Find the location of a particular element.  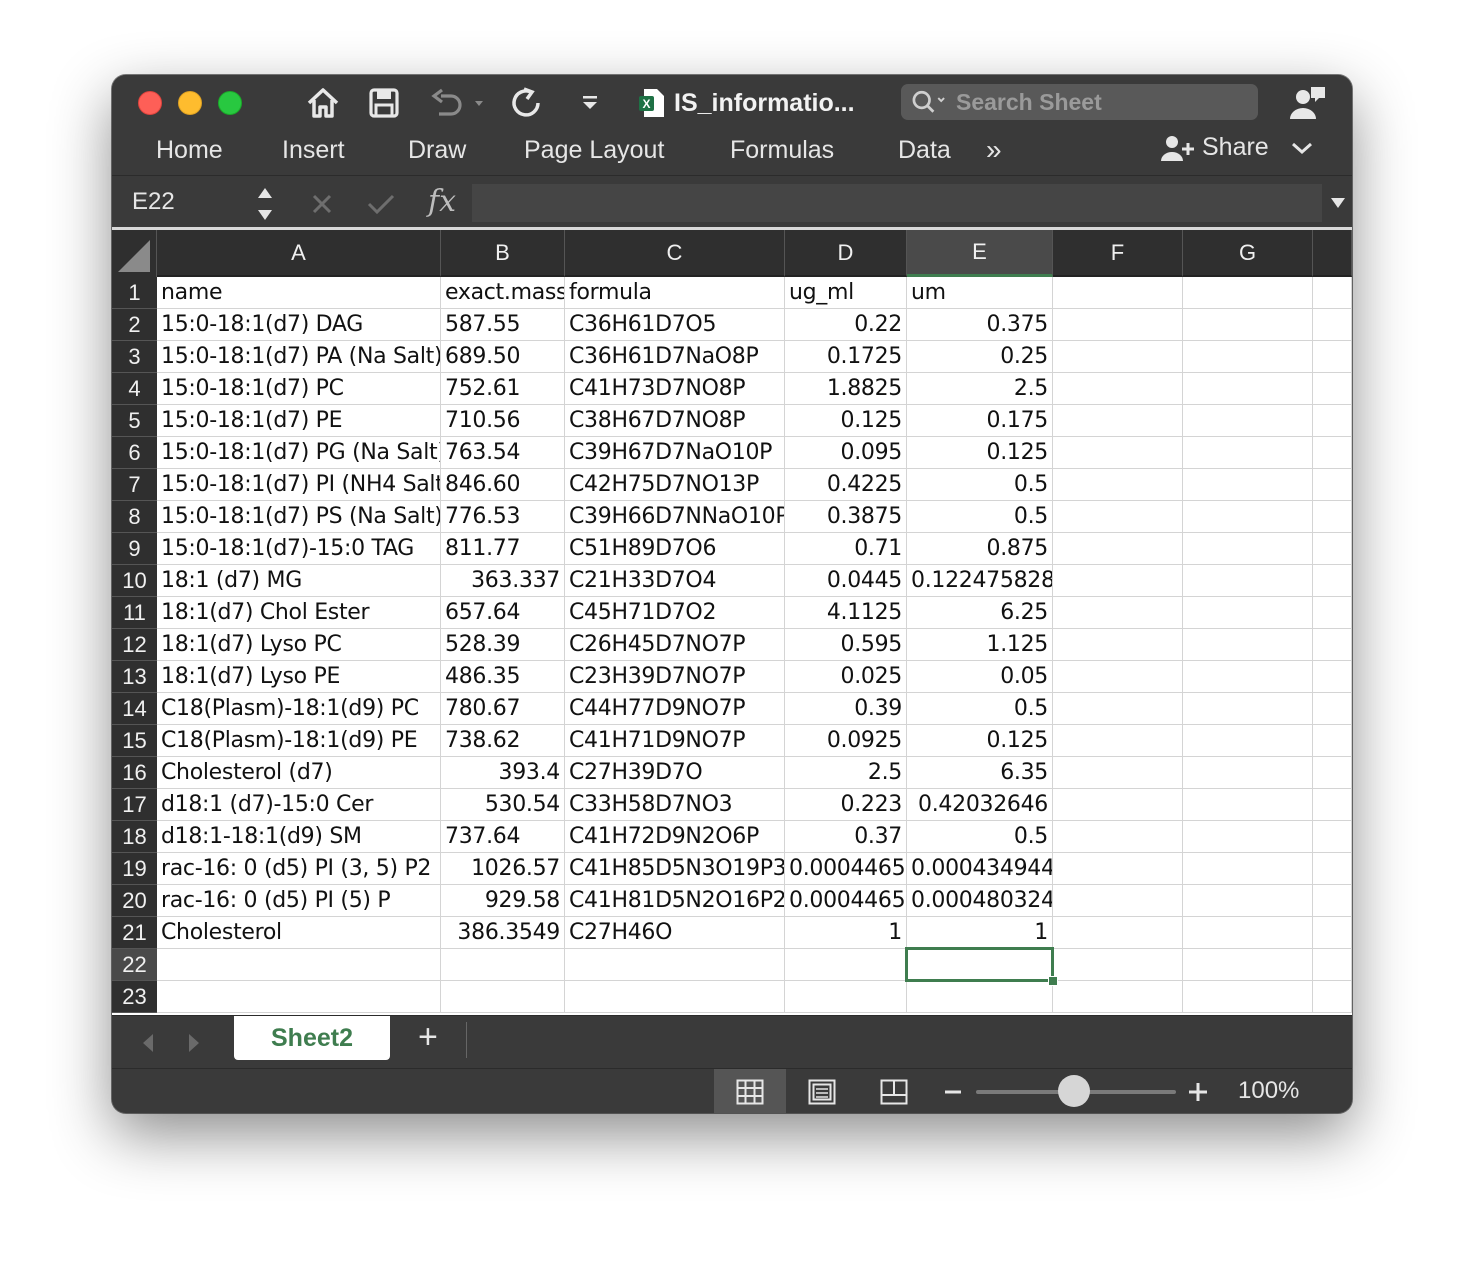

row-header-16: 16 is located at coordinates (134, 773).